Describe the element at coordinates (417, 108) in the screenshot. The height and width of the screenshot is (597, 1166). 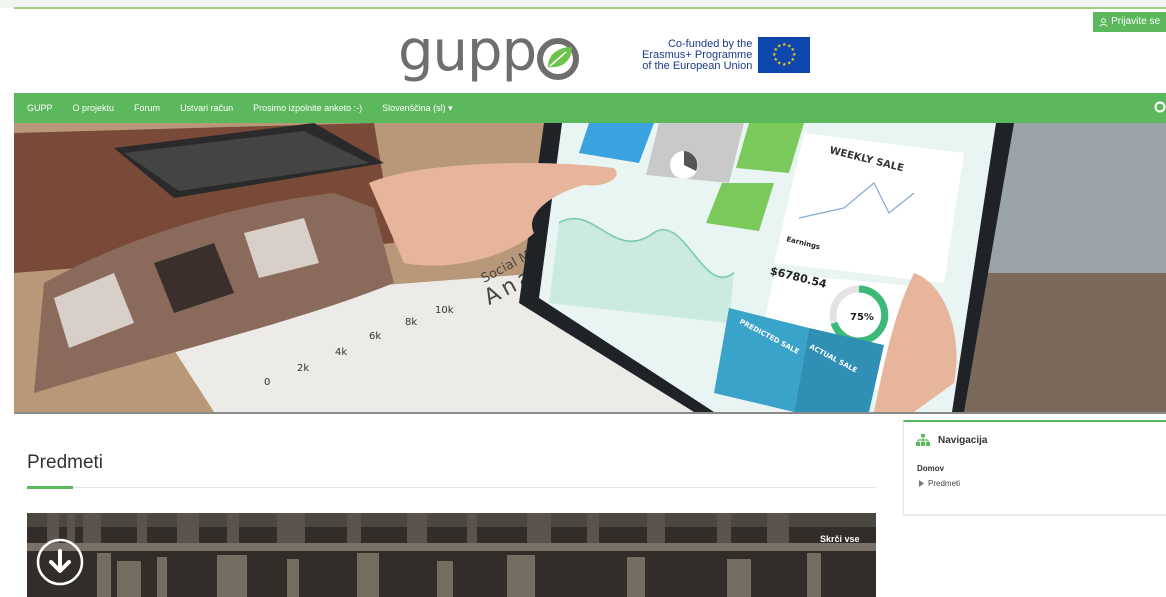
I see `language-menu: Slovenščina (sl) ▾` at that location.